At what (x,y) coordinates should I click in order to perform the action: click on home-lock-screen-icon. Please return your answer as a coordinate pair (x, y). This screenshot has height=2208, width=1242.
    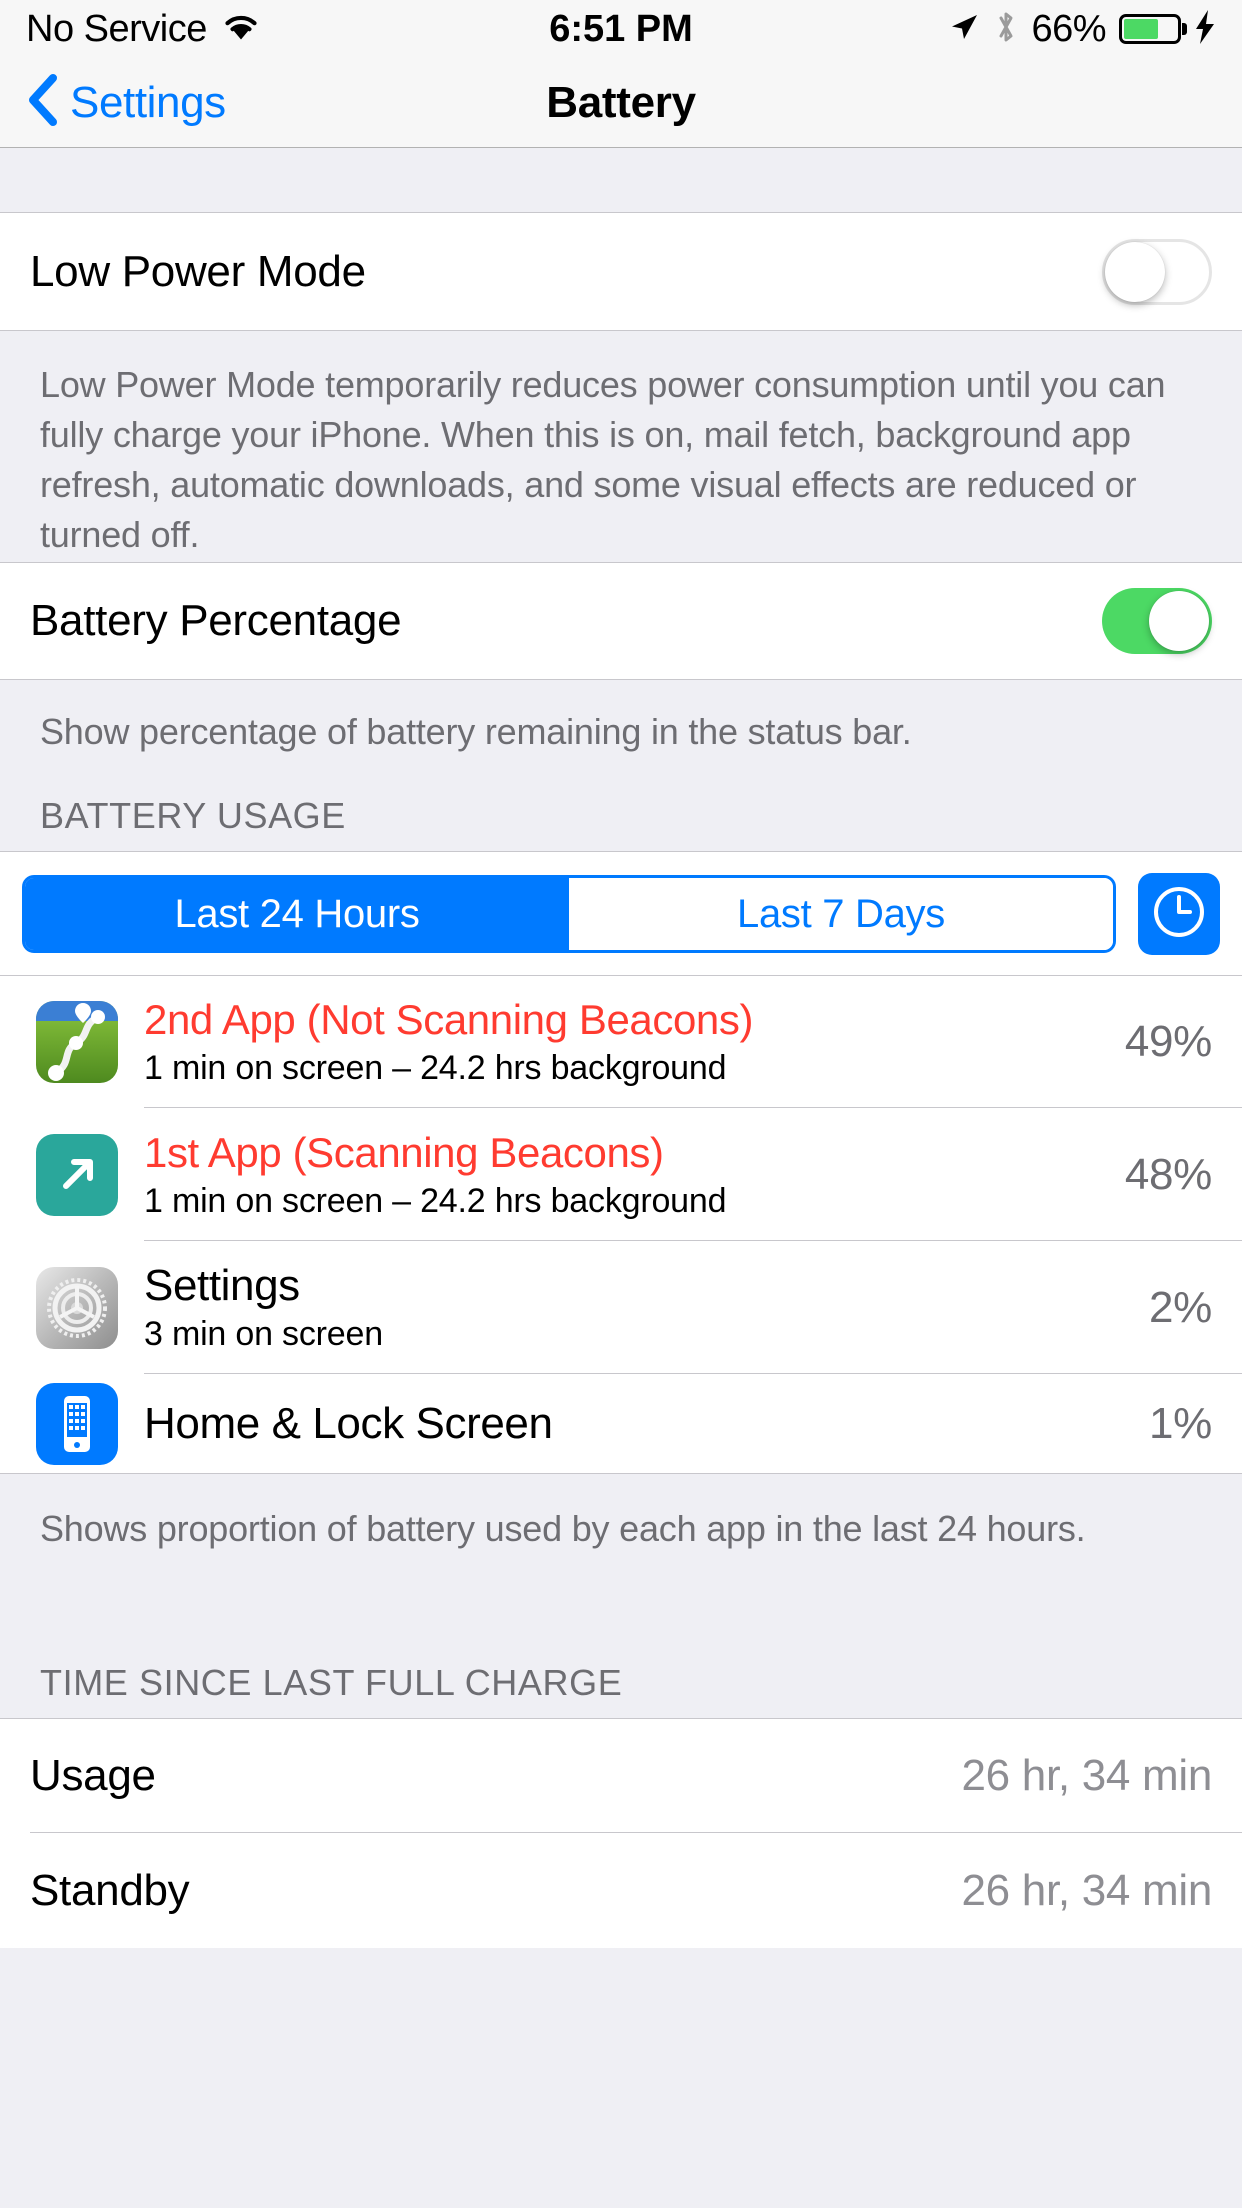
    Looking at the image, I should click on (77, 1424).